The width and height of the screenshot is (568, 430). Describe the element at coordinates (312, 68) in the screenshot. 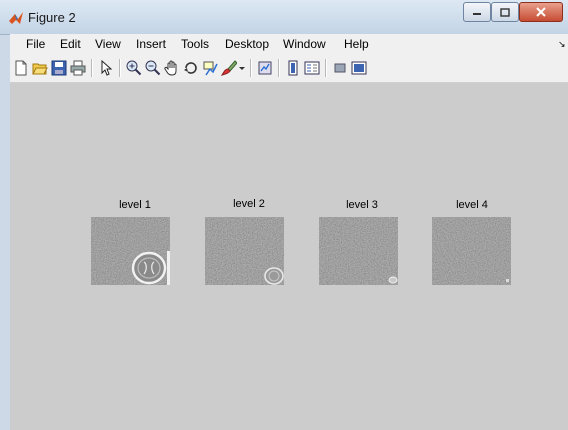

I see `insert-legend-icon` at that location.